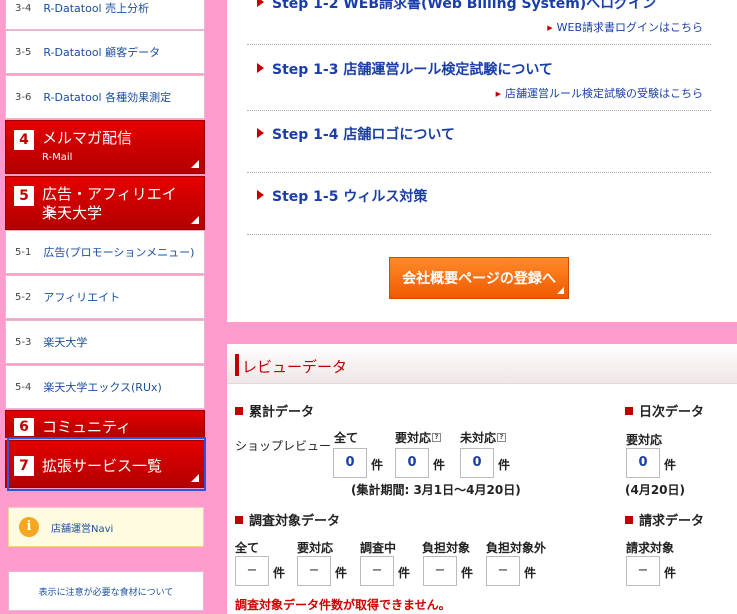 The image size is (737, 614). Describe the element at coordinates (350, 197) in the screenshot. I see `step-label: Step 1-5 ウィルス対策` at that location.